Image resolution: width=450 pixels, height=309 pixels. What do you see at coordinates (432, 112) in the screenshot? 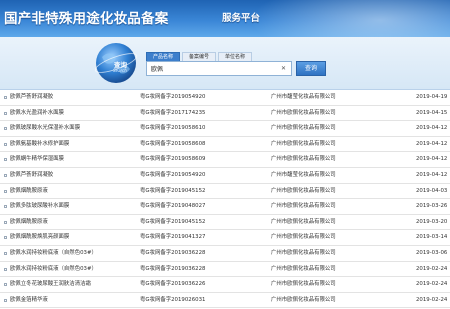
I see `record-date: 2019-04-15` at bounding box center [432, 112].